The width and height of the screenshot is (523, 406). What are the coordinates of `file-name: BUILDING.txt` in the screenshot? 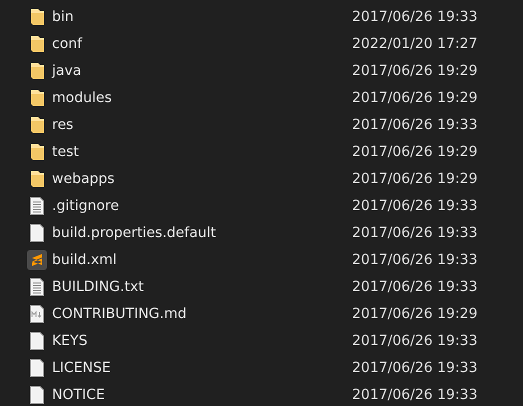 It's located at (98, 286).